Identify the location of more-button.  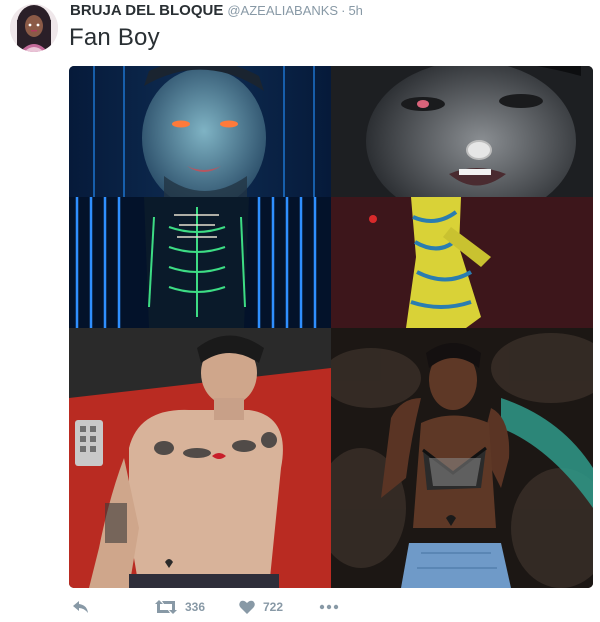
(329, 607).